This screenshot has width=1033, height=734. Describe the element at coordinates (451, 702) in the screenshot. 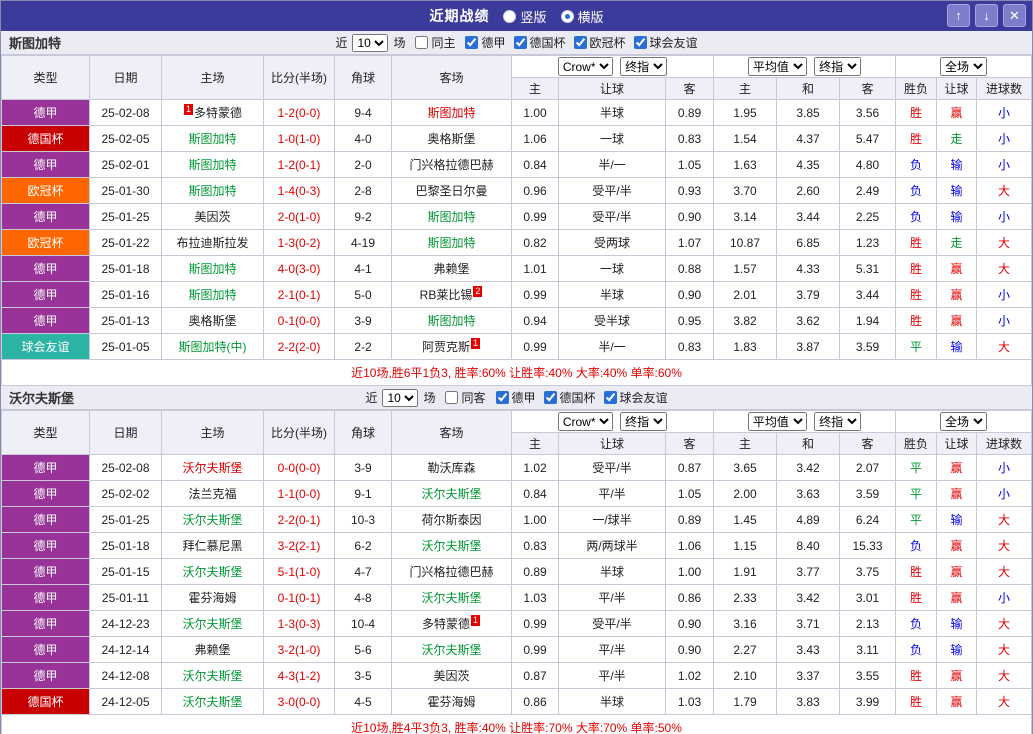

I see `away-team-name: 霍芬海姆` at that location.